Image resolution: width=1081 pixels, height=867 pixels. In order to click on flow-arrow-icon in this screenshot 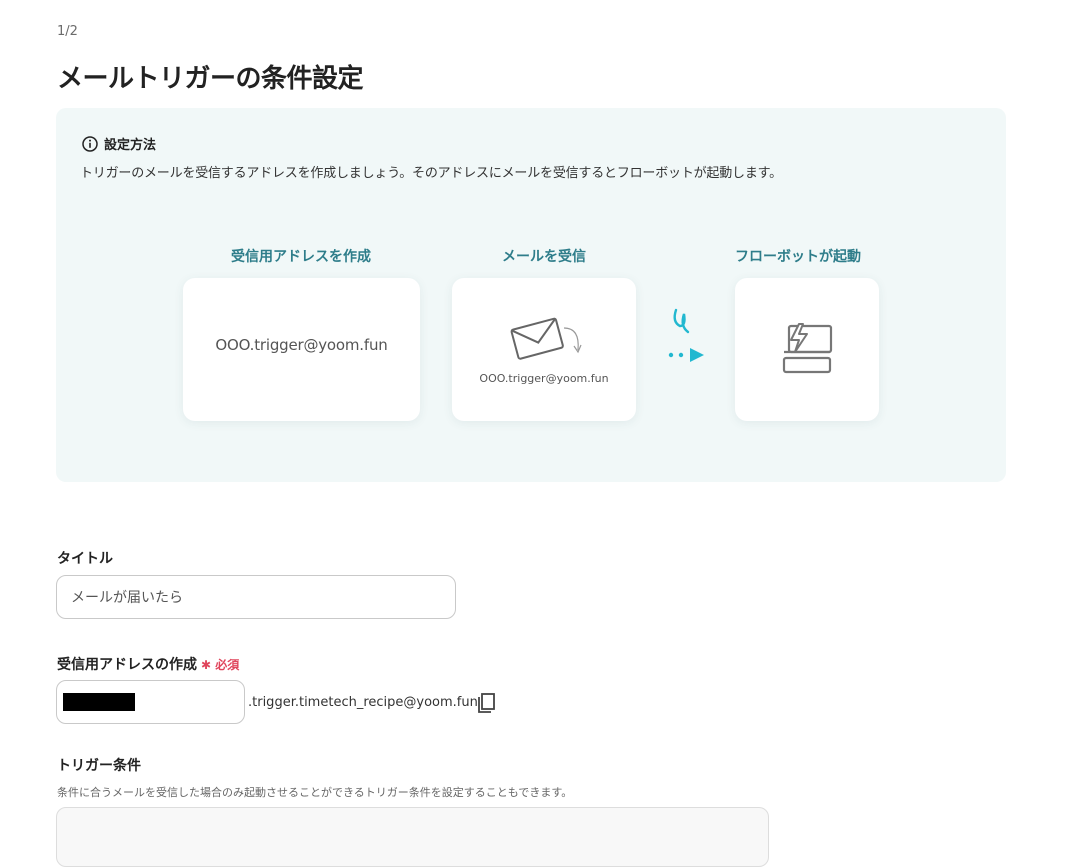, I will do `click(686, 335)`.